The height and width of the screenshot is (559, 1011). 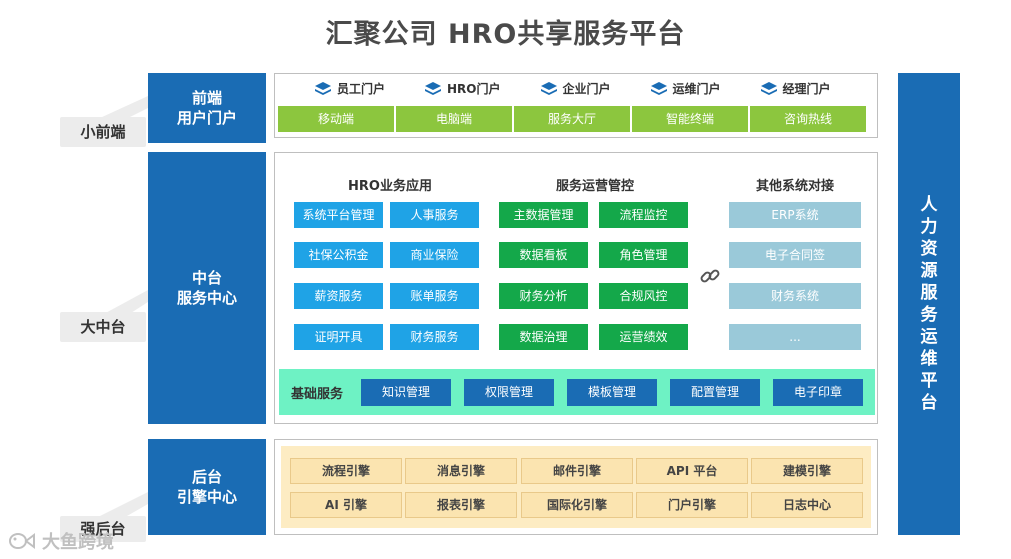 What do you see at coordinates (696, 89) in the screenshot?
I see `portal-label: 运维门户` at bounding box center [696, 89].